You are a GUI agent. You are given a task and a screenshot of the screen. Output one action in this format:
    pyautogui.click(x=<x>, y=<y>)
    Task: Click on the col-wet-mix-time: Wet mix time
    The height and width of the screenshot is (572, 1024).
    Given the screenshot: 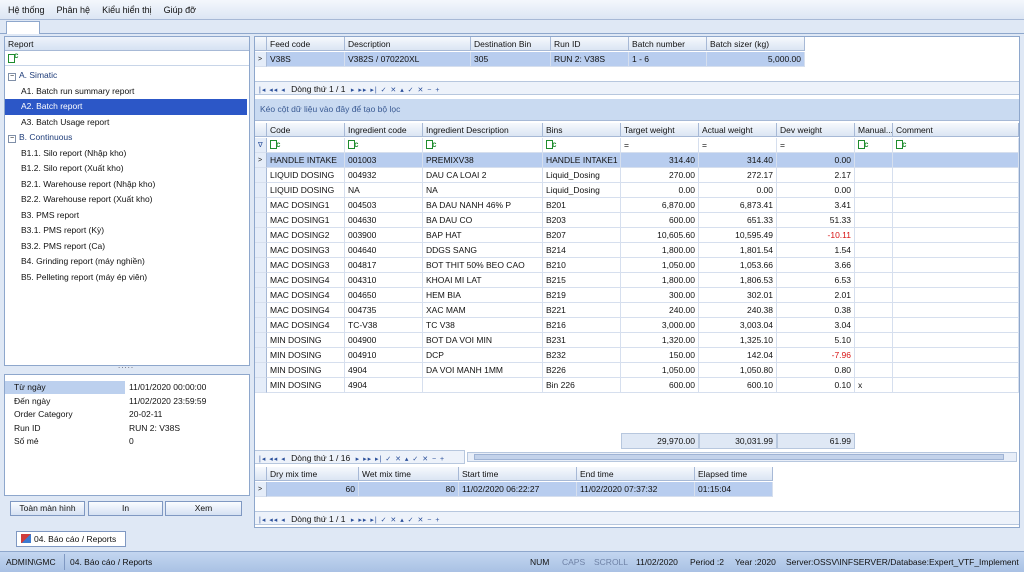 What is the action you would take?
    pyautogui.click(x=409, y=474)
    